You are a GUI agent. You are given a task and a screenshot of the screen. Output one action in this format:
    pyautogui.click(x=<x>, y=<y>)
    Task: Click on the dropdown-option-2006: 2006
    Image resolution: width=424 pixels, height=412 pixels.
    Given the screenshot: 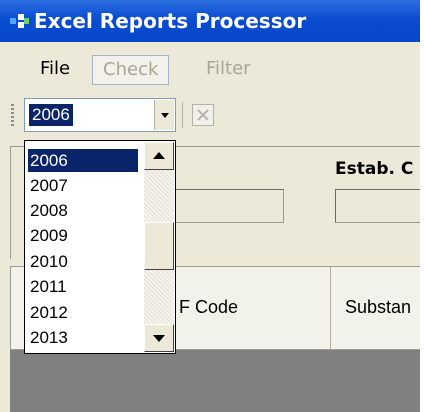 What is the action you would take?
    pyautogui.click(x=83, y=160)
    